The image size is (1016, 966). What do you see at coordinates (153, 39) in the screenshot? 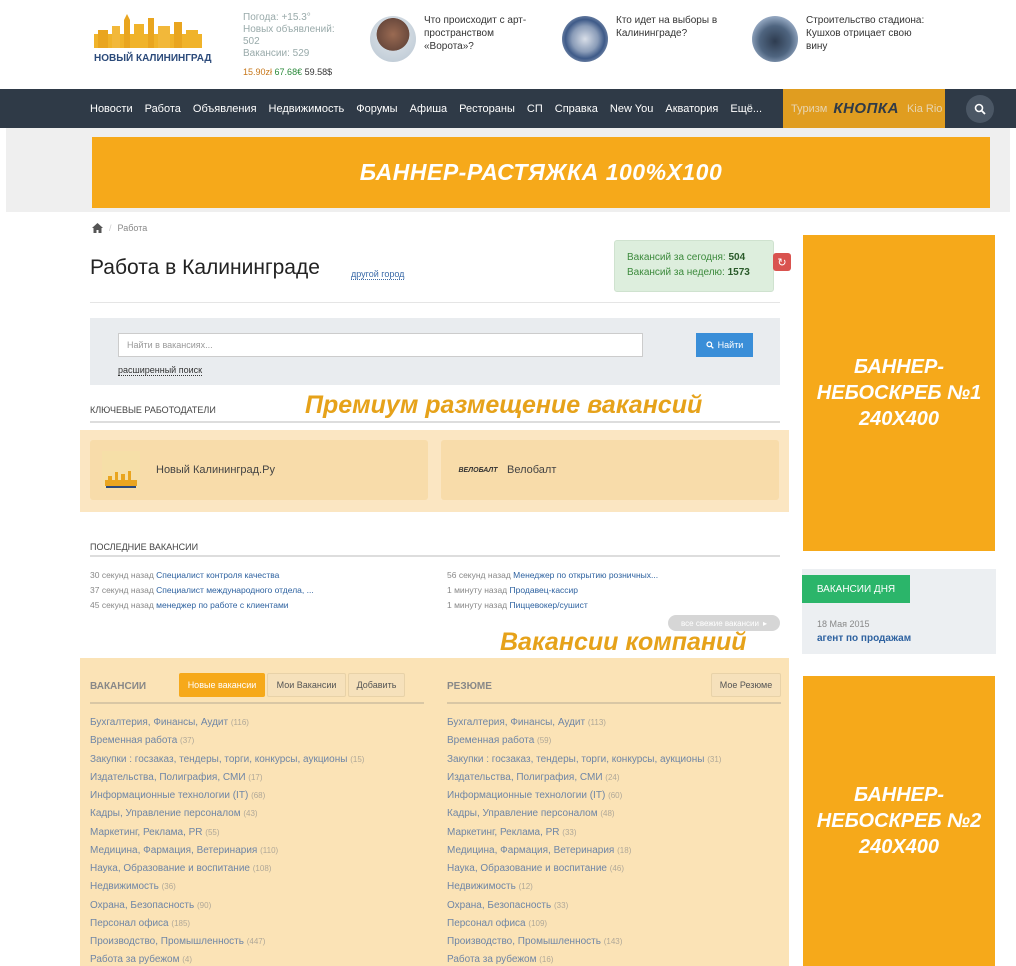
I see `site-logo: НОВЫЙ КАЛИНИНГРАД` at bounding box center [153, 39].